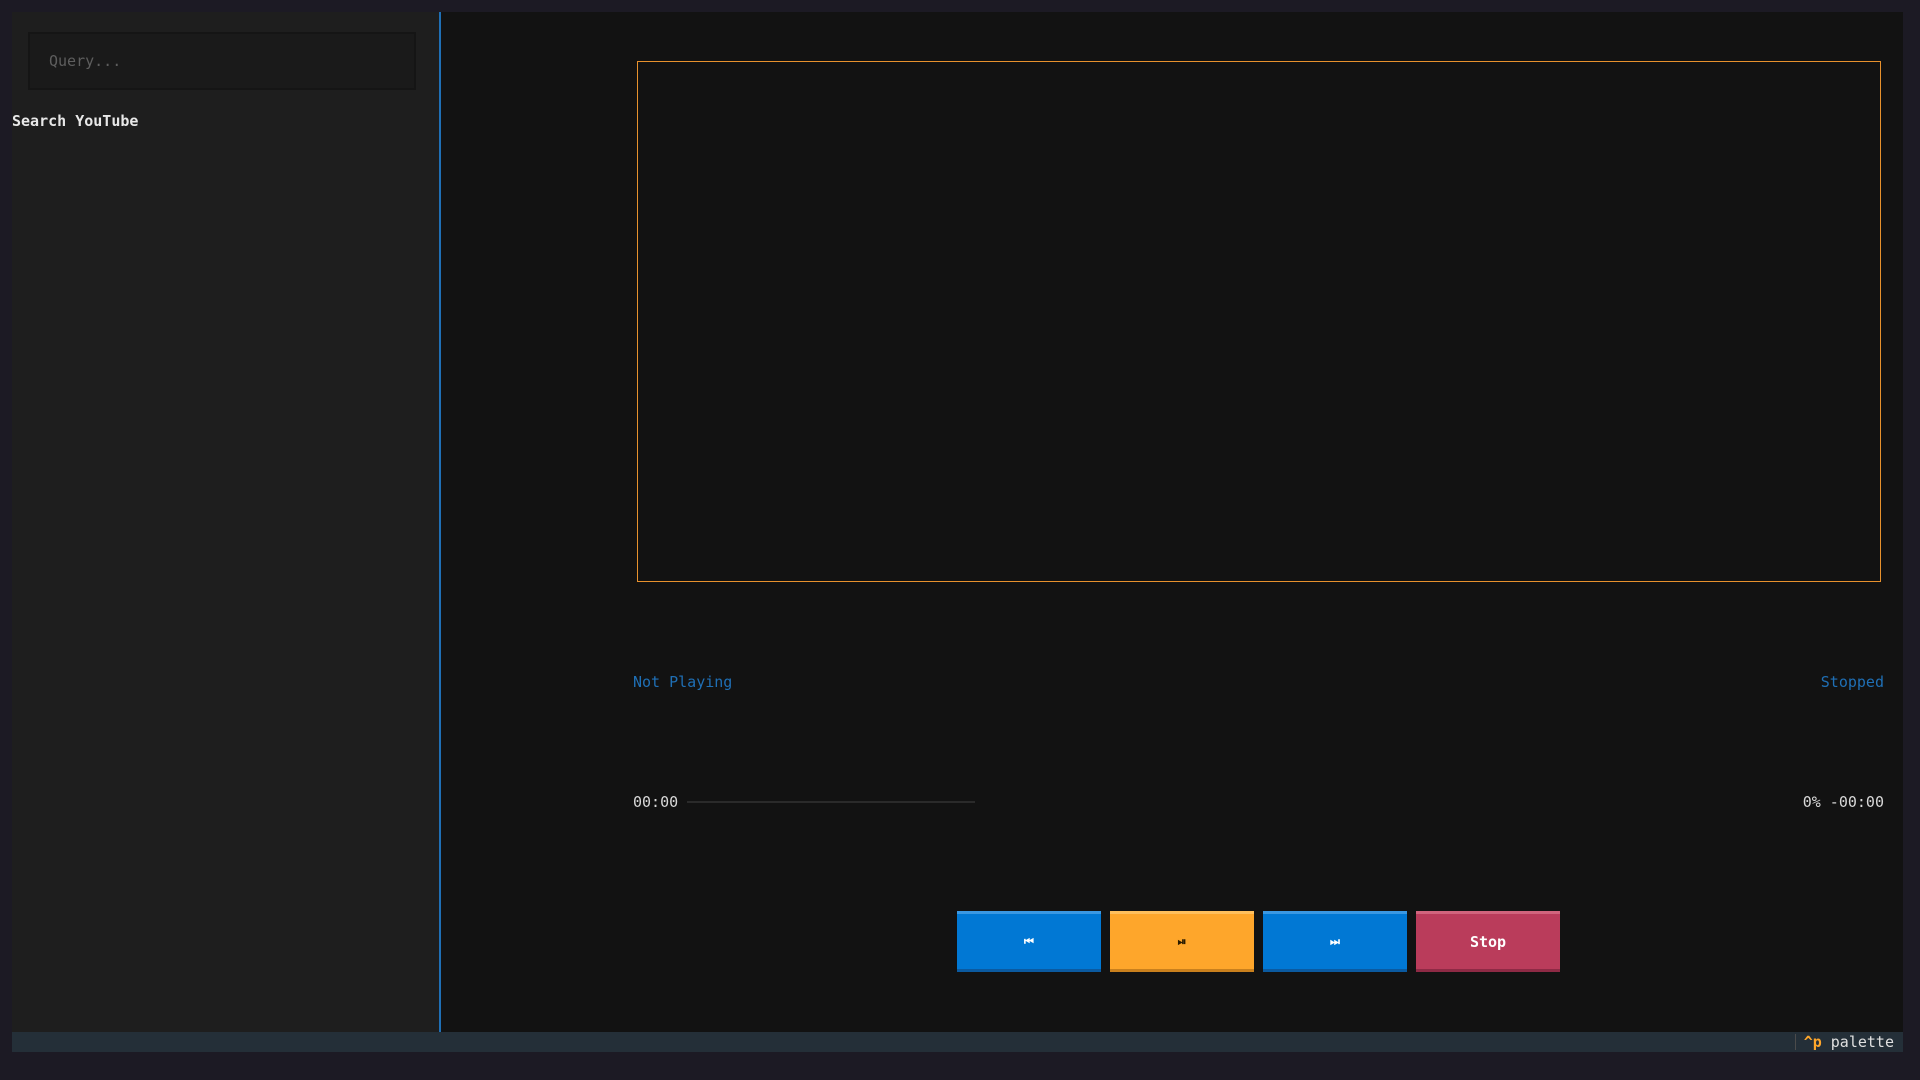 The height and width of the screenshot is (1080, 1920). I want to click on footer-divider, so click(1795, 1042).